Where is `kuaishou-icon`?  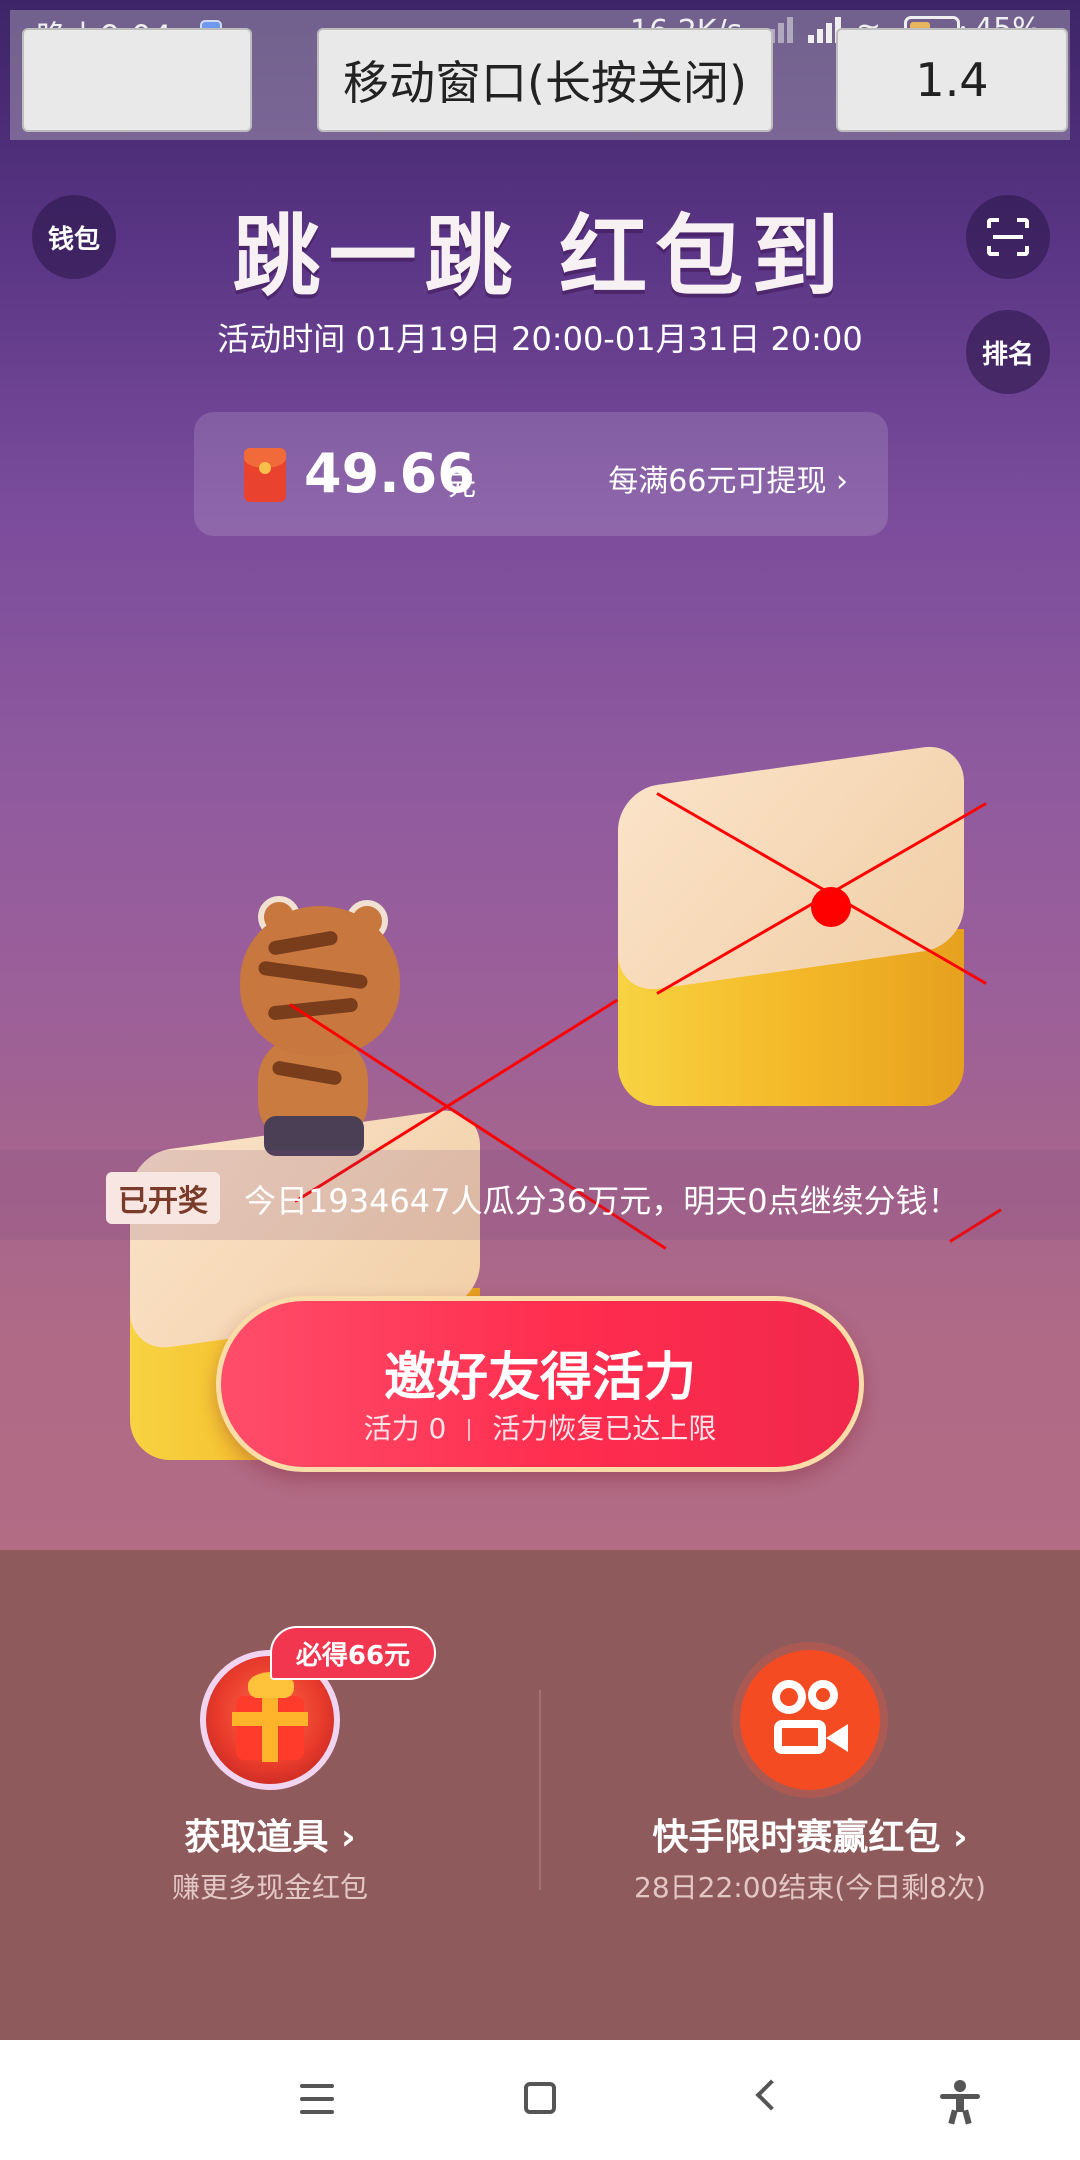 kuaishou-icon is located at coordinates (810, 1720).